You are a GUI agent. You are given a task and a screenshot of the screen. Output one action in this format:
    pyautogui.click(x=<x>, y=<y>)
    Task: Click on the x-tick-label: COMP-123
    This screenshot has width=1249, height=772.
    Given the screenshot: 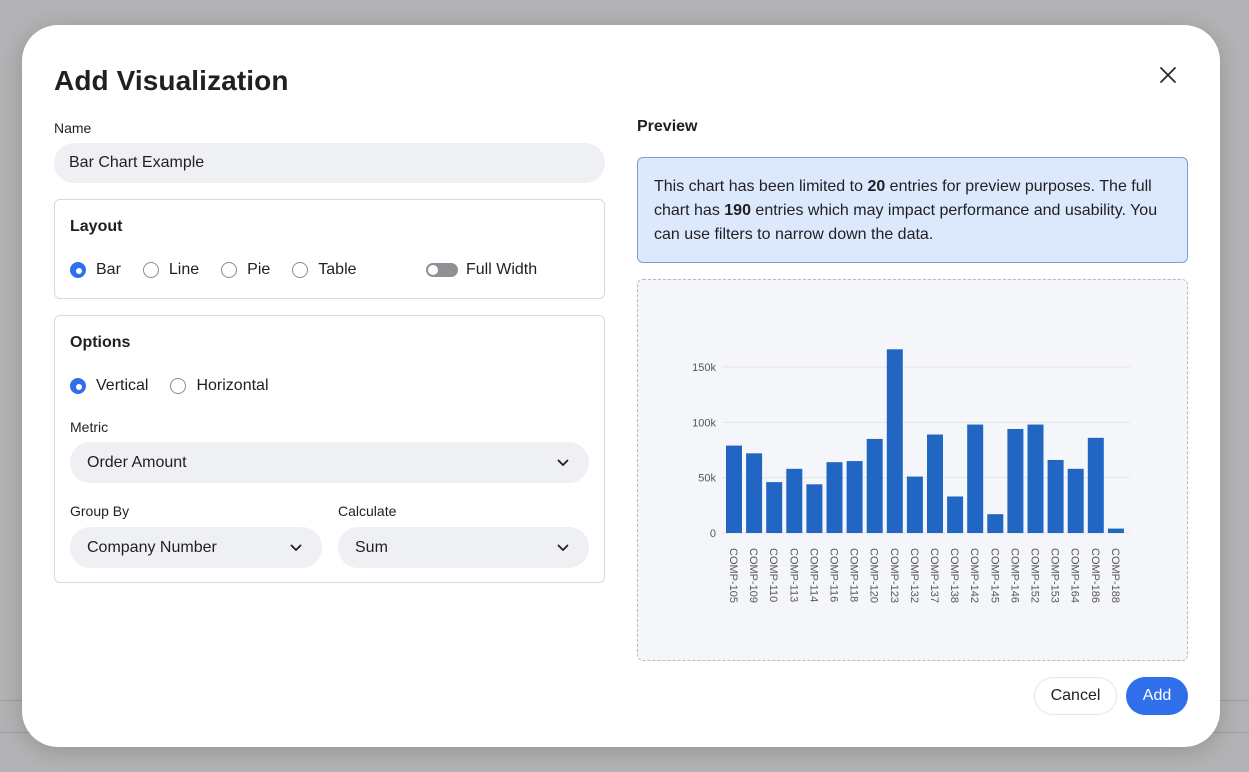 What is the action you would take?
    pyautogui.click(x=894, y=575)
    